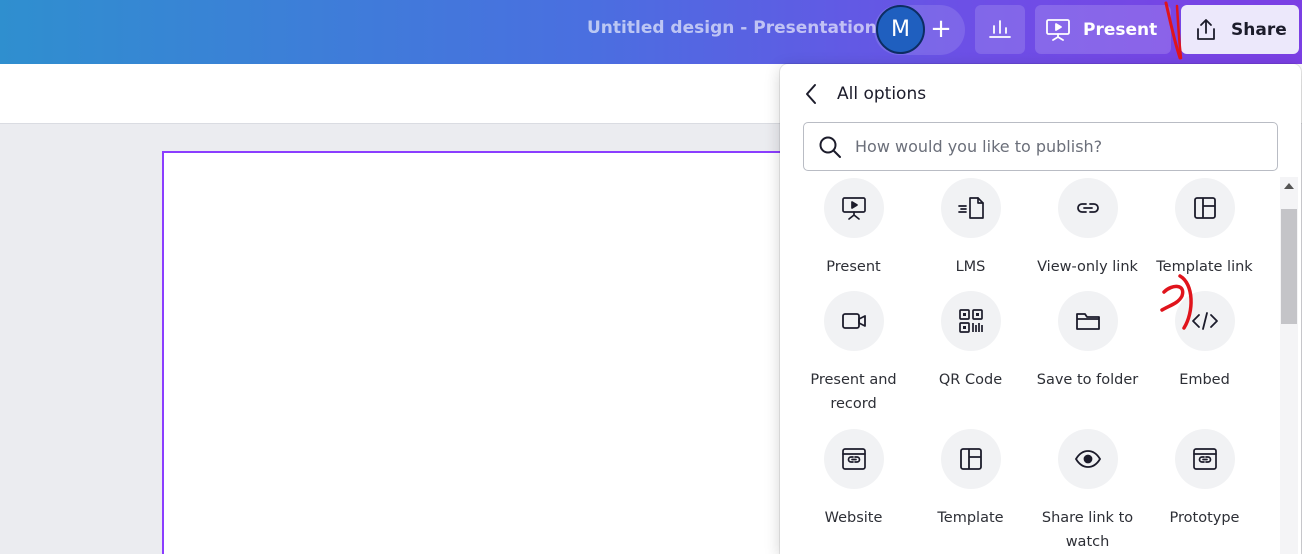 The image size is (1302, 554). What do you see at coordinates (1087, 321) in the screenshot?
I see `folder-icon` at bounding box center [1087, 321].